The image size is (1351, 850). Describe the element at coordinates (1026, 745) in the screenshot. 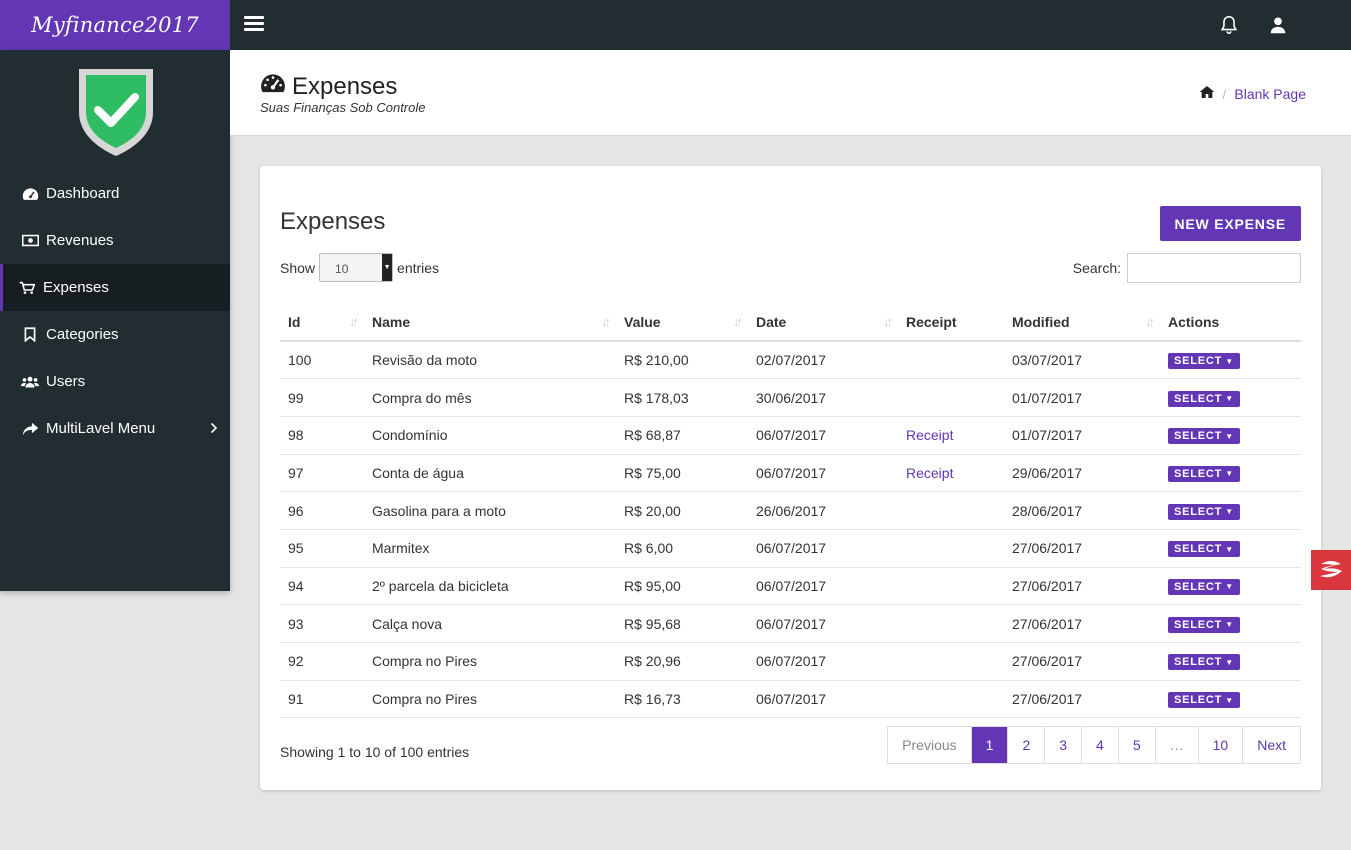

I see `pagination-page: 2` at that location.